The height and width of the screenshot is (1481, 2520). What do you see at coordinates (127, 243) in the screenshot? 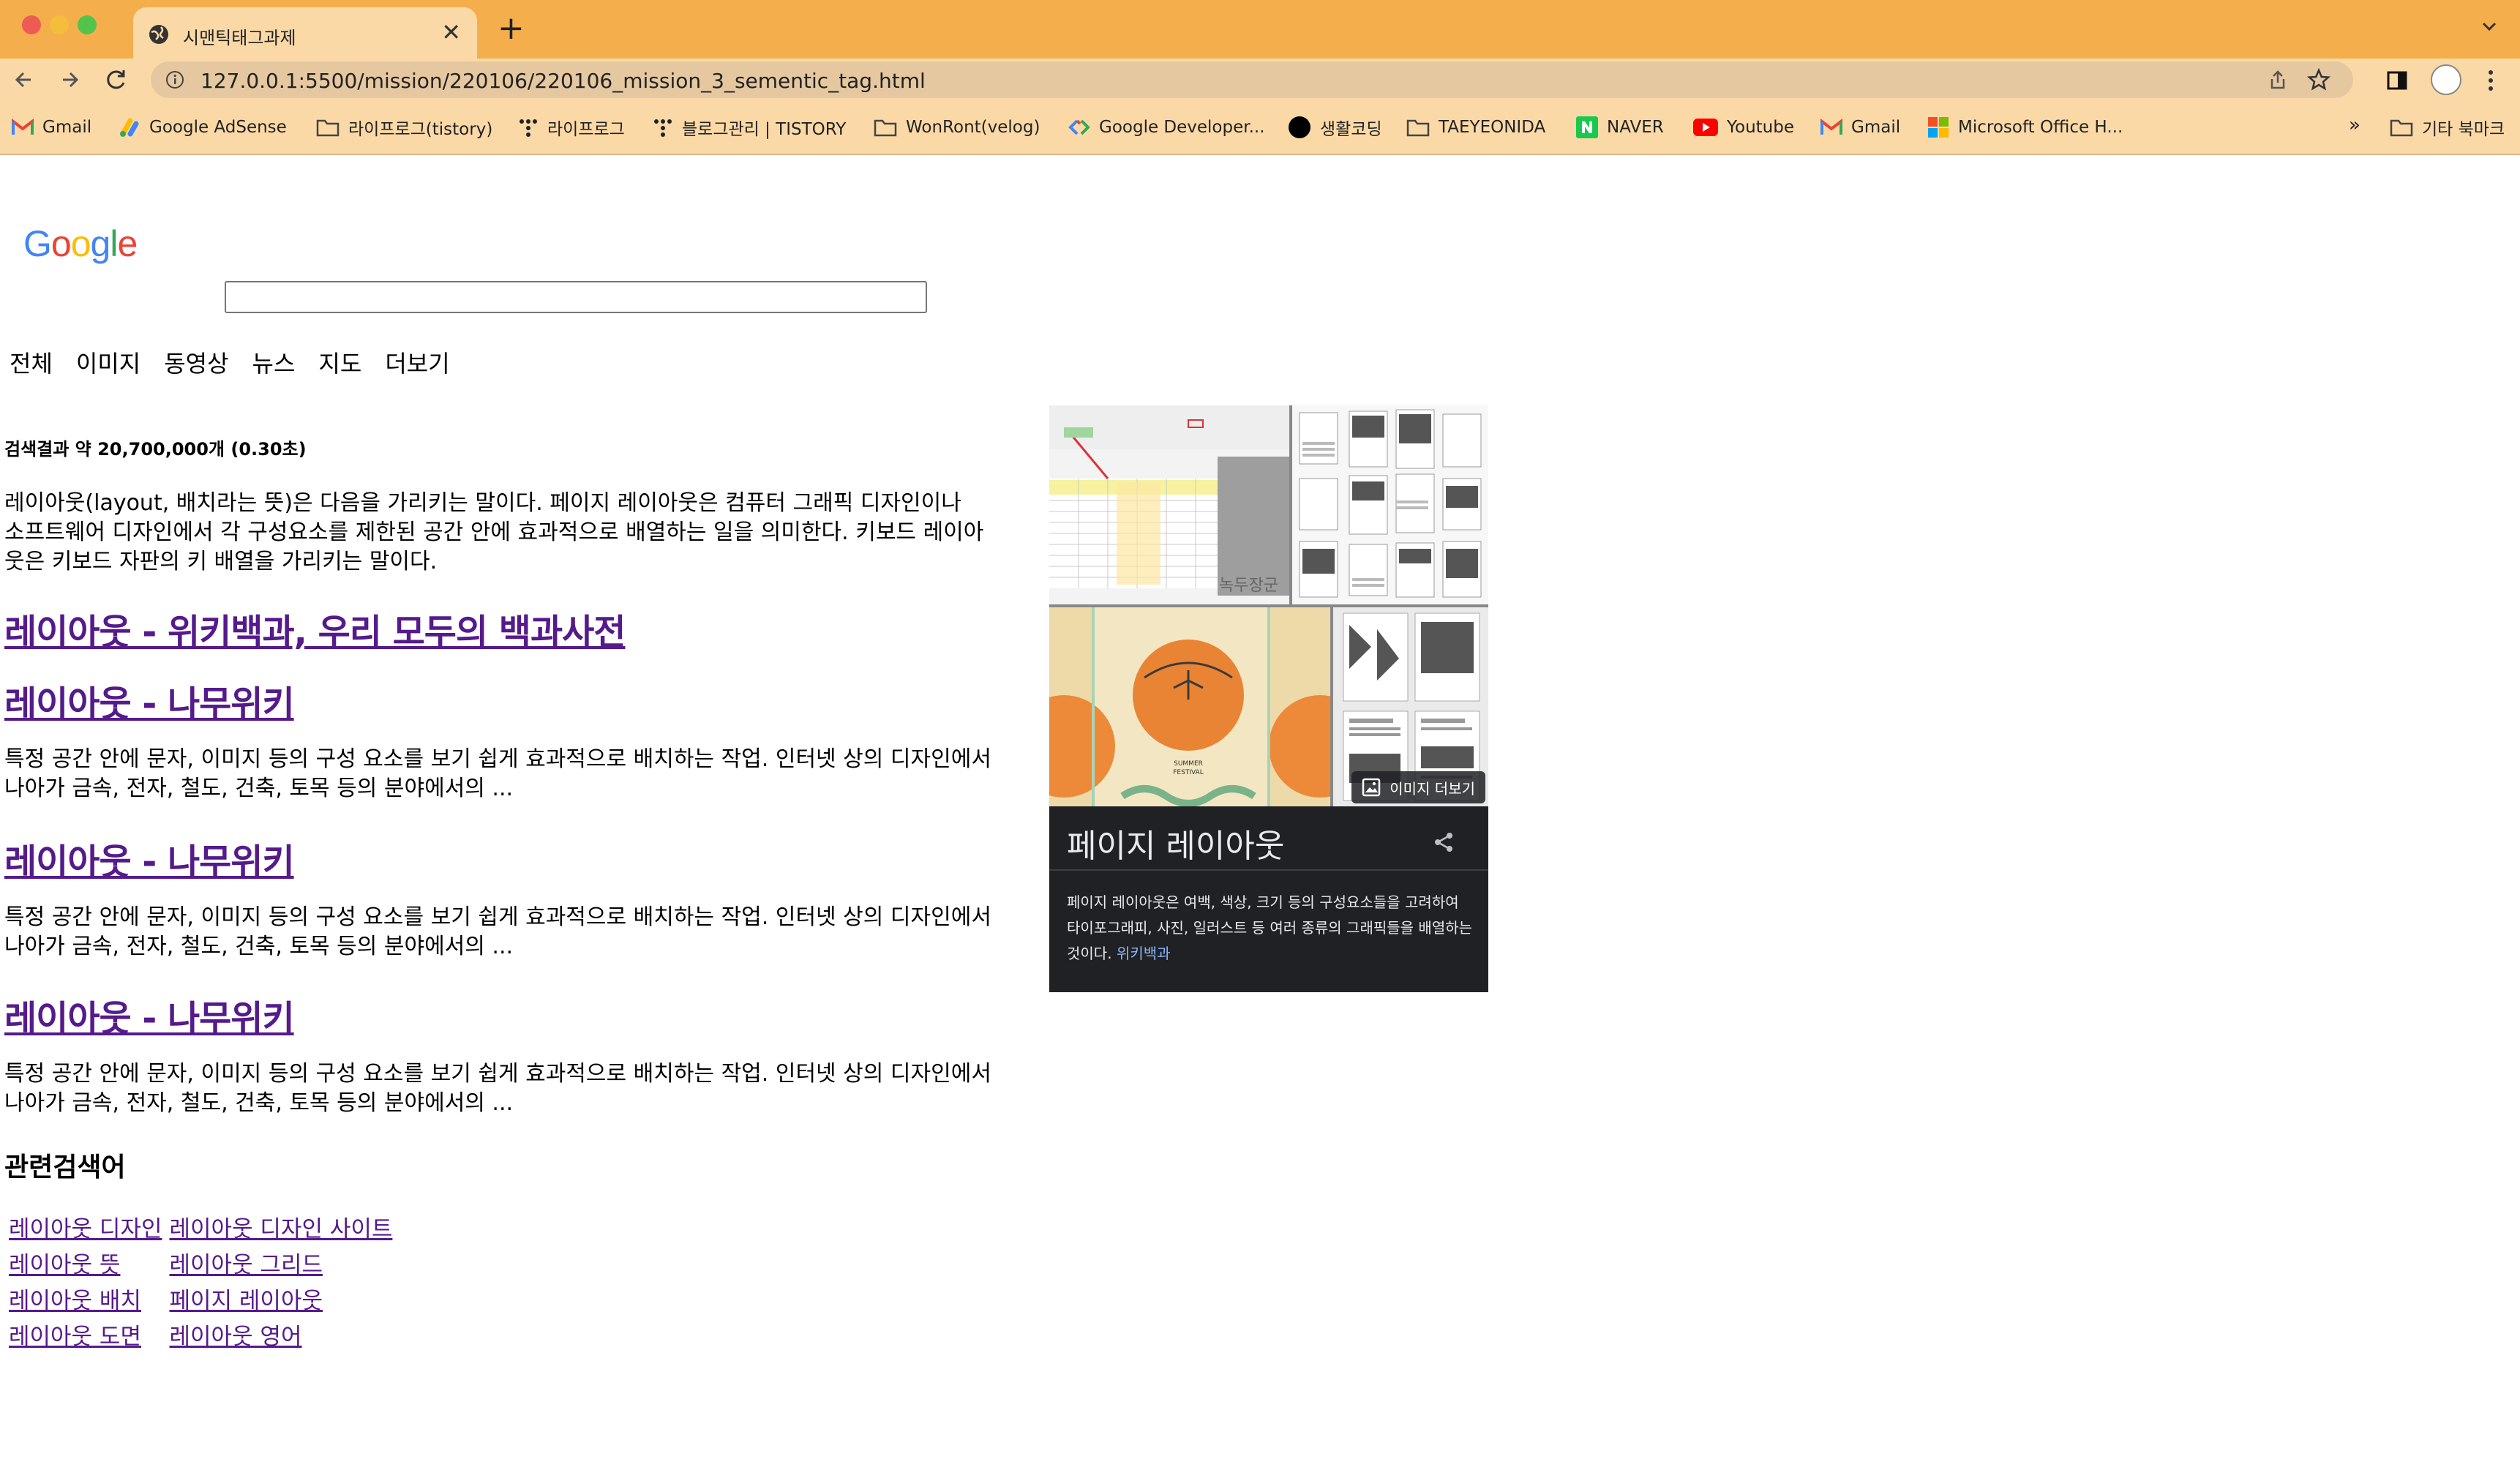
I see `logo-letter: e` at bounding box center [127, 243].